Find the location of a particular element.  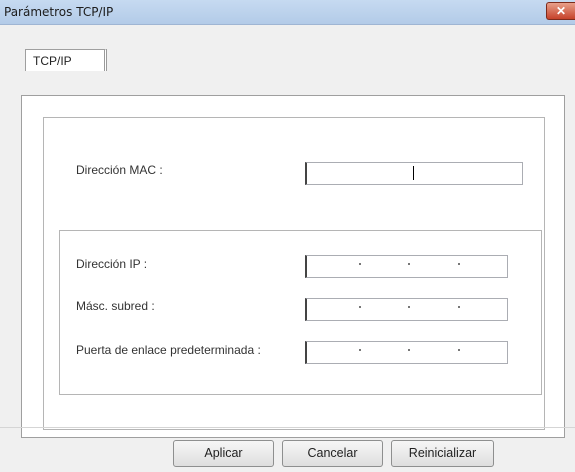

dialog-title: Parámetros TCP/IP is located at coordinates (59, 12).